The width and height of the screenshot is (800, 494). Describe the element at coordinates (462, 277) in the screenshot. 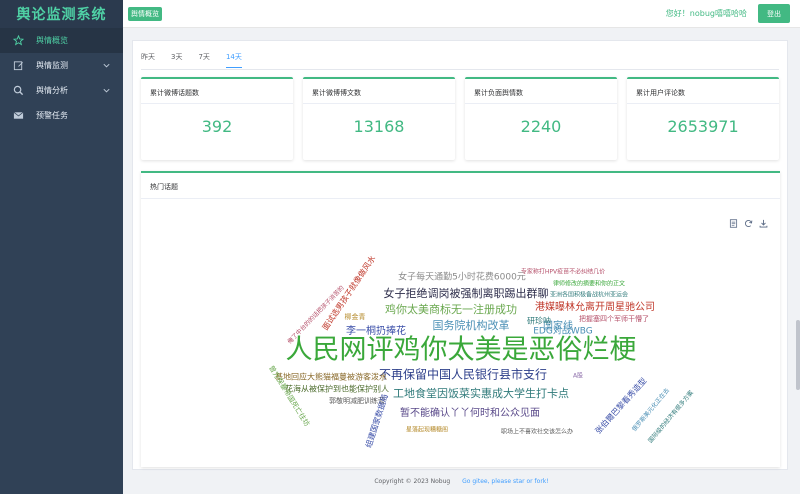

I see `word-cloud-term: 女子每天通勤5小时花费6000元` at that location.